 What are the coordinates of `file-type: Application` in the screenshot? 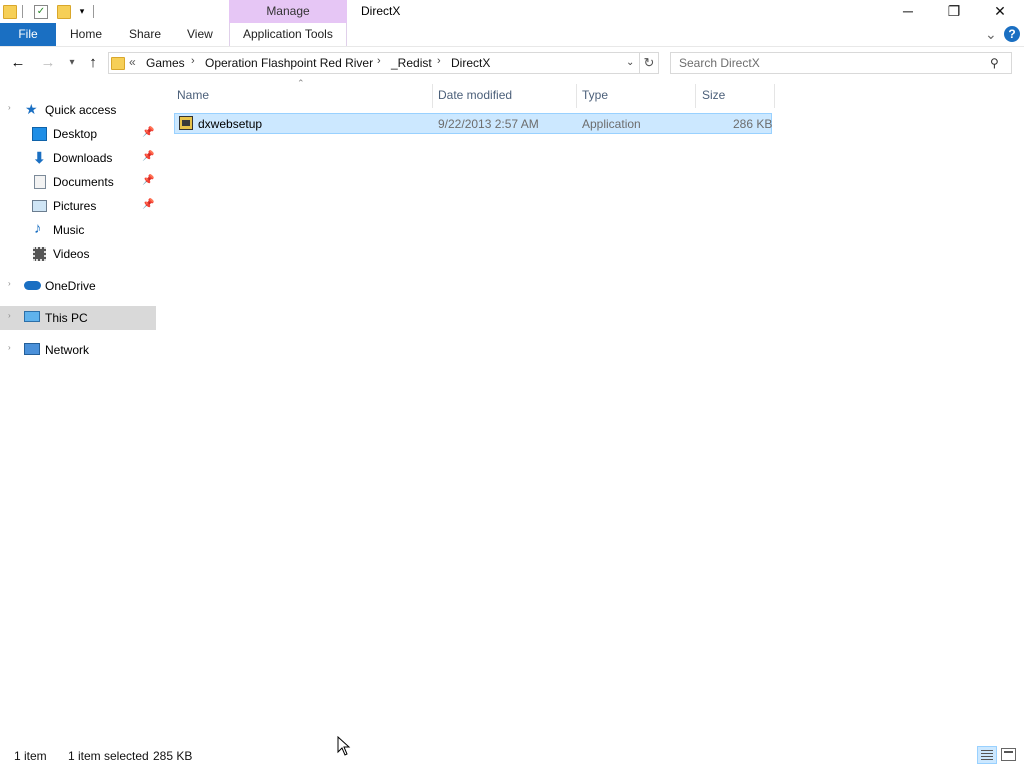 It's located at (611, 124).